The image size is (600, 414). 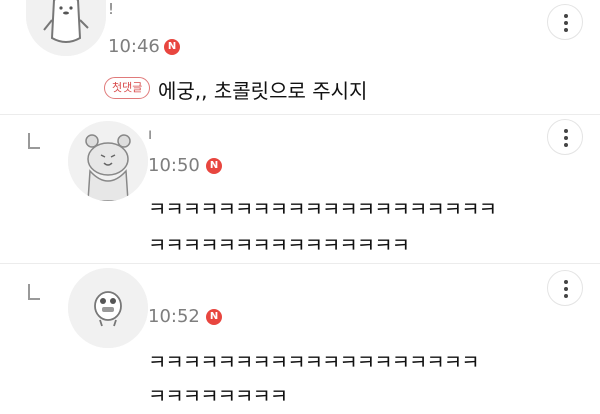 I want to click on comment-text-line: ㅋㅋㅋㅋㅋㅋㅋㅋㅋㅋㅋㅋㅋㅋㅋㅋㅋㅋㅋㅋ, so click(x=322, y=209).